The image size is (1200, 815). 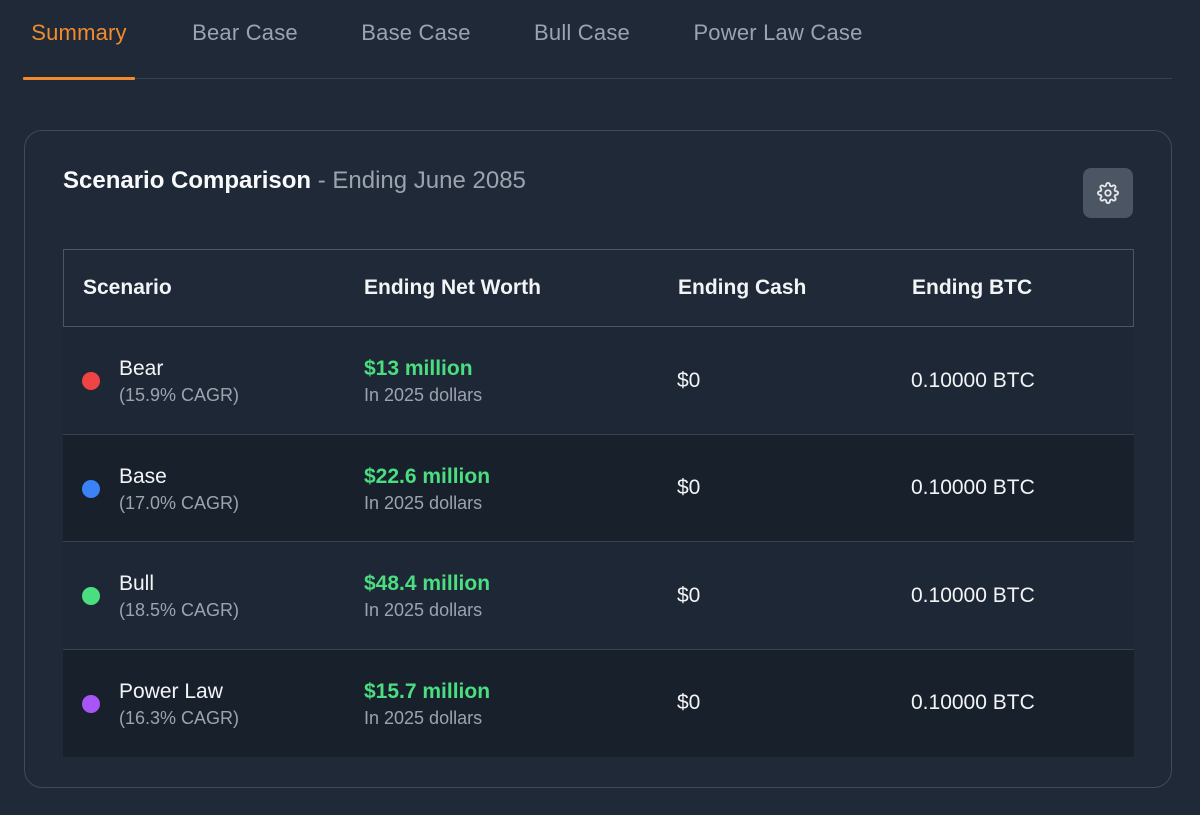 I want to click on tab-label: Bull Case, so click(x=582, y=32).